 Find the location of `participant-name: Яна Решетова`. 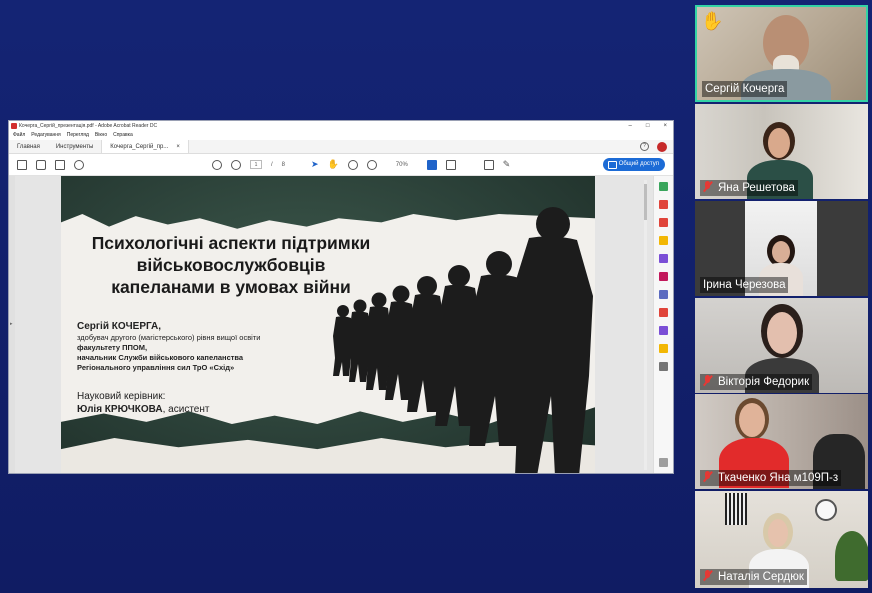

participant-name: Яна Решетова is located at coordinates (756, 188).